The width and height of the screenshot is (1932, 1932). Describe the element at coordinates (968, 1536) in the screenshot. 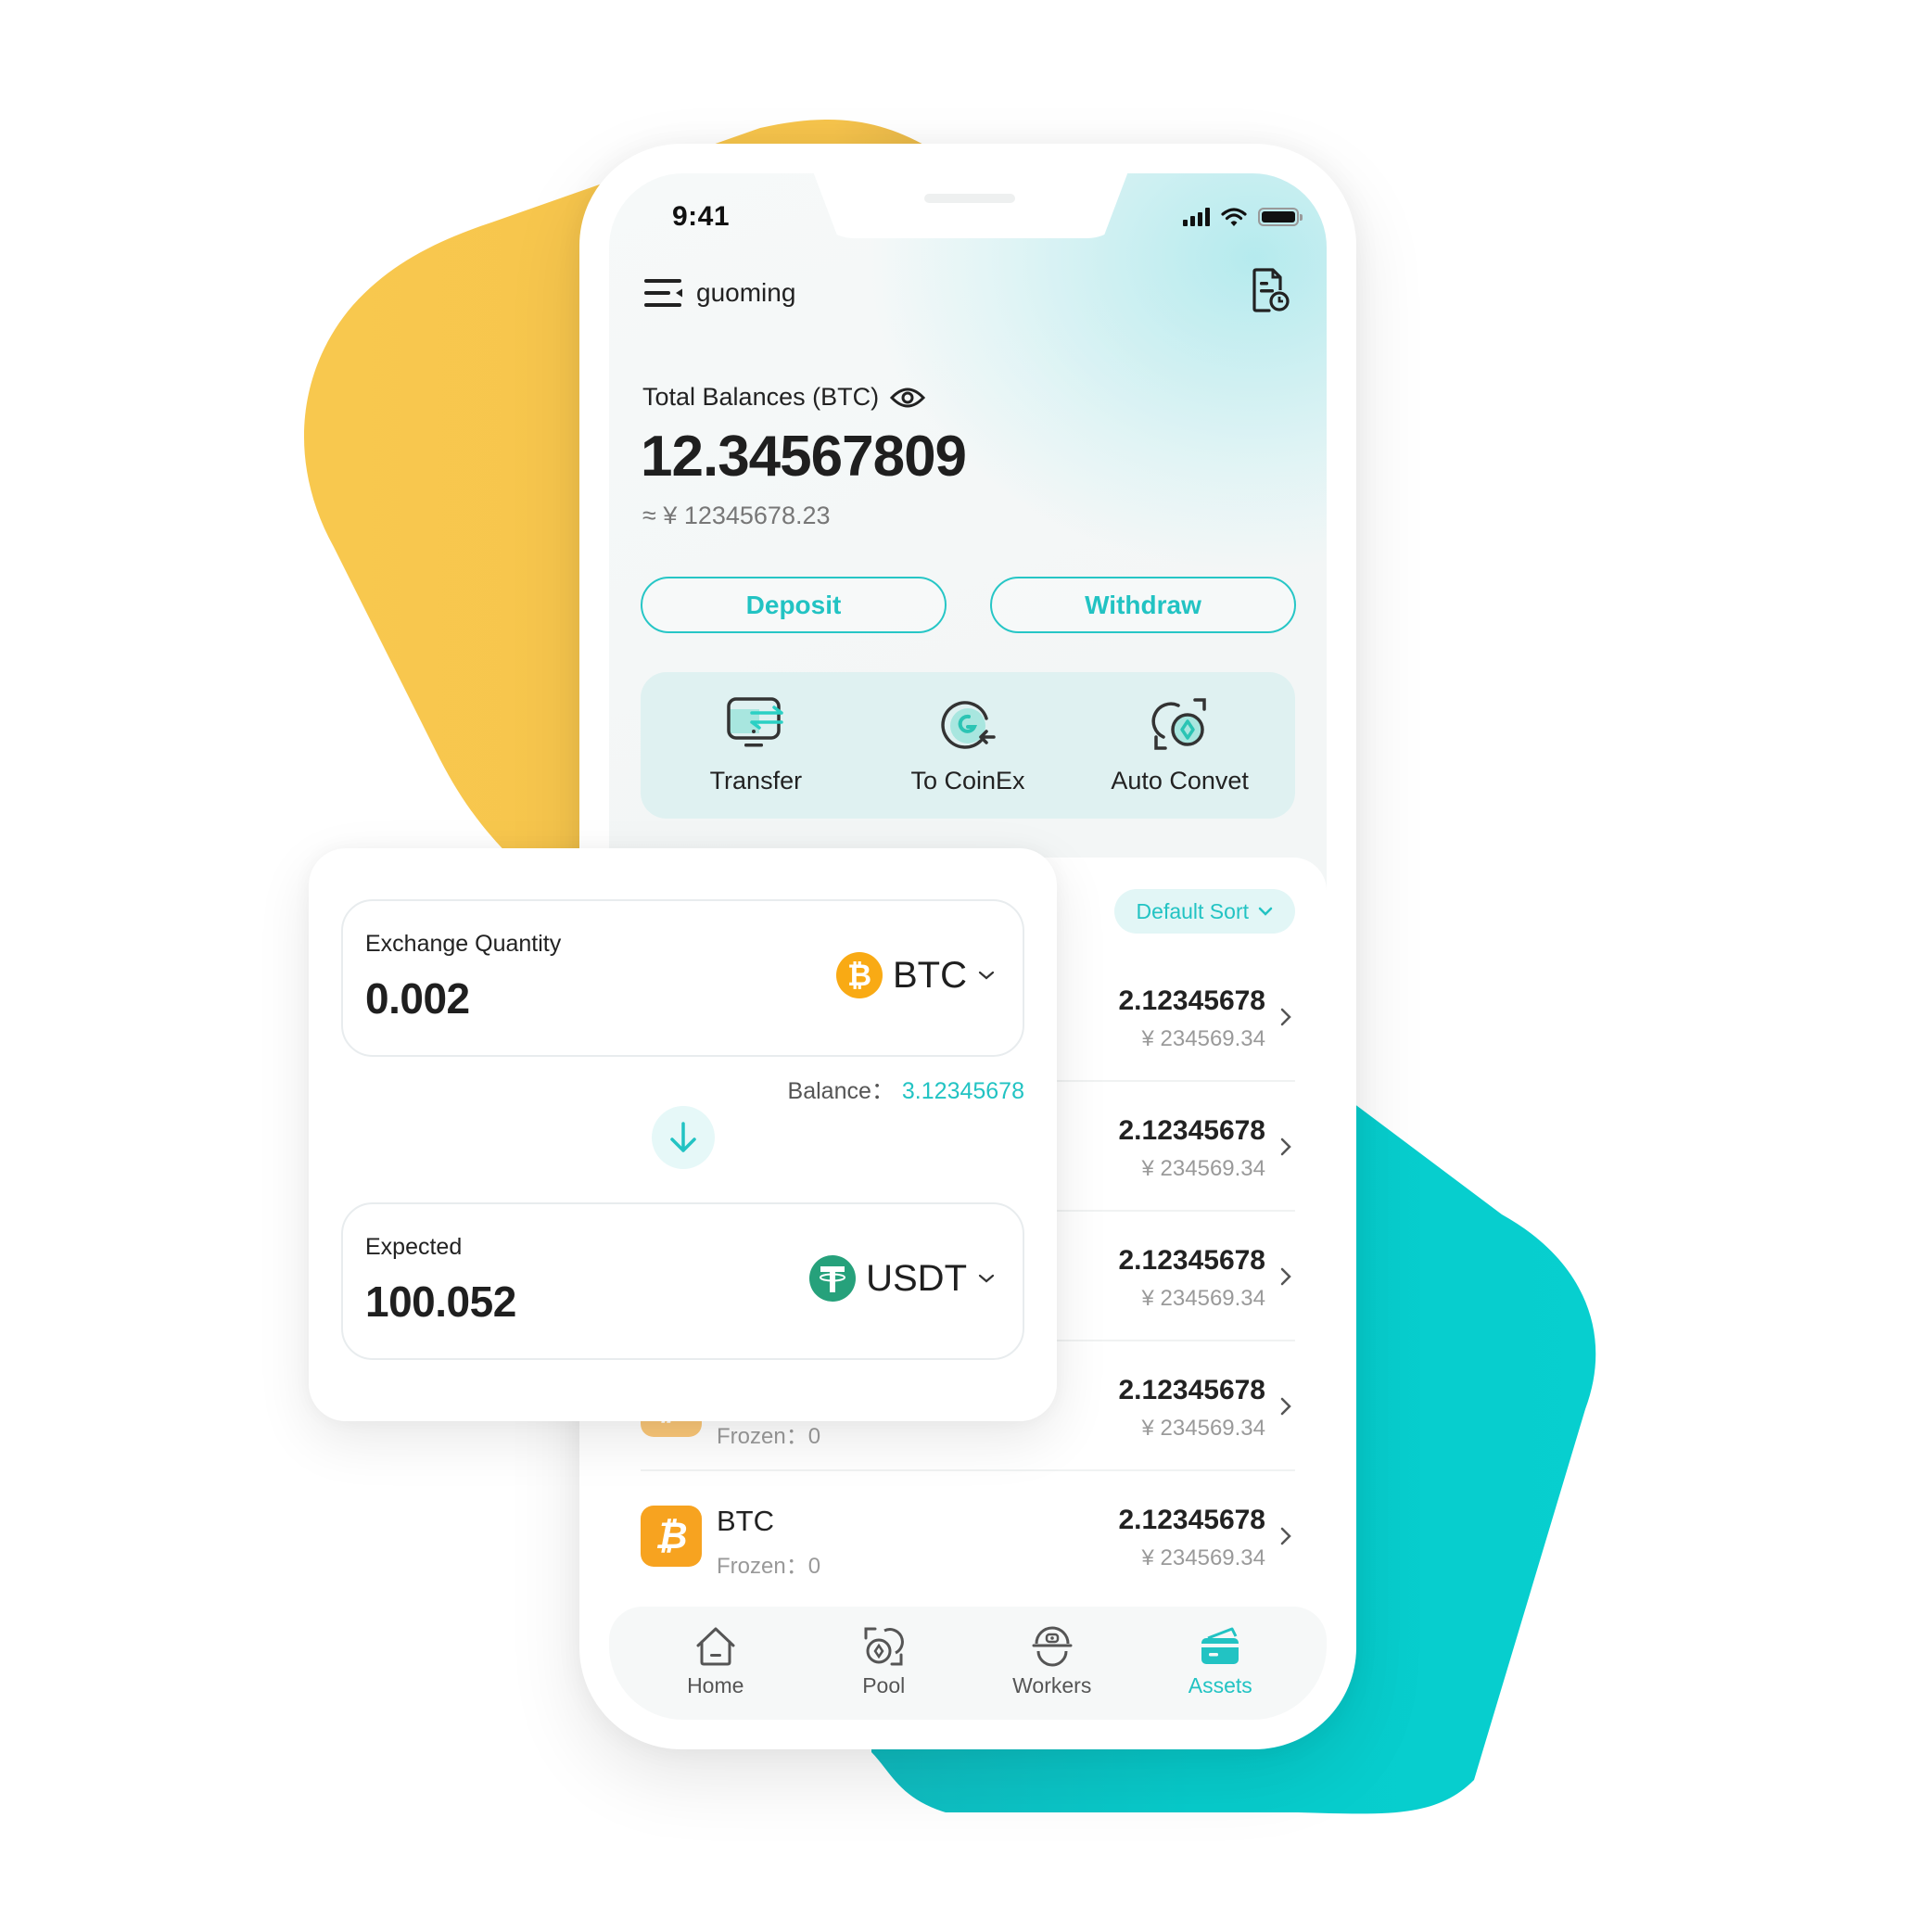

I see `asset-row: ₿ BTC Frozen：0 2.12345678 ¥ 234569.34` at that location.